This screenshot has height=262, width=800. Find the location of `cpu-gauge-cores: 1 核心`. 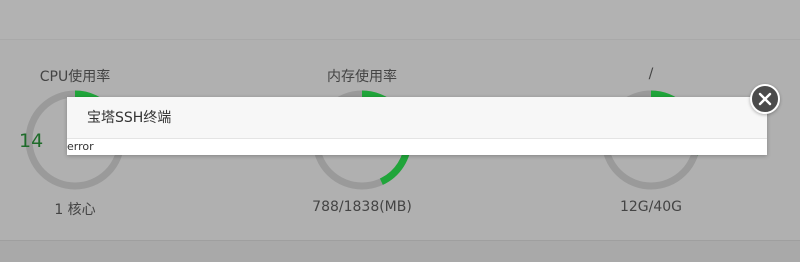

cpu-gauge-cores: 1 核心 is located at coordinates (75, 210).